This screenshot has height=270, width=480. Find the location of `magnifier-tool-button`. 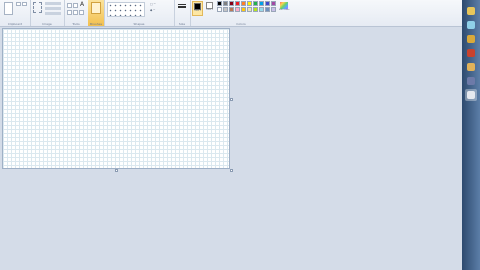

magnifier-tool-button is located at coordinates (81, 12).